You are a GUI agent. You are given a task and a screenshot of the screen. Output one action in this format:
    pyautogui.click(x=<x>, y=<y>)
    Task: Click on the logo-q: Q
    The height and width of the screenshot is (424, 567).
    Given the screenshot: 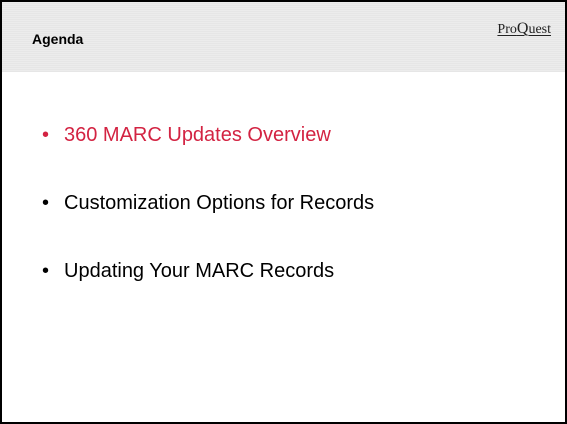 What is the action you would take?
    pyautogui.click(x=522, y=28)
    